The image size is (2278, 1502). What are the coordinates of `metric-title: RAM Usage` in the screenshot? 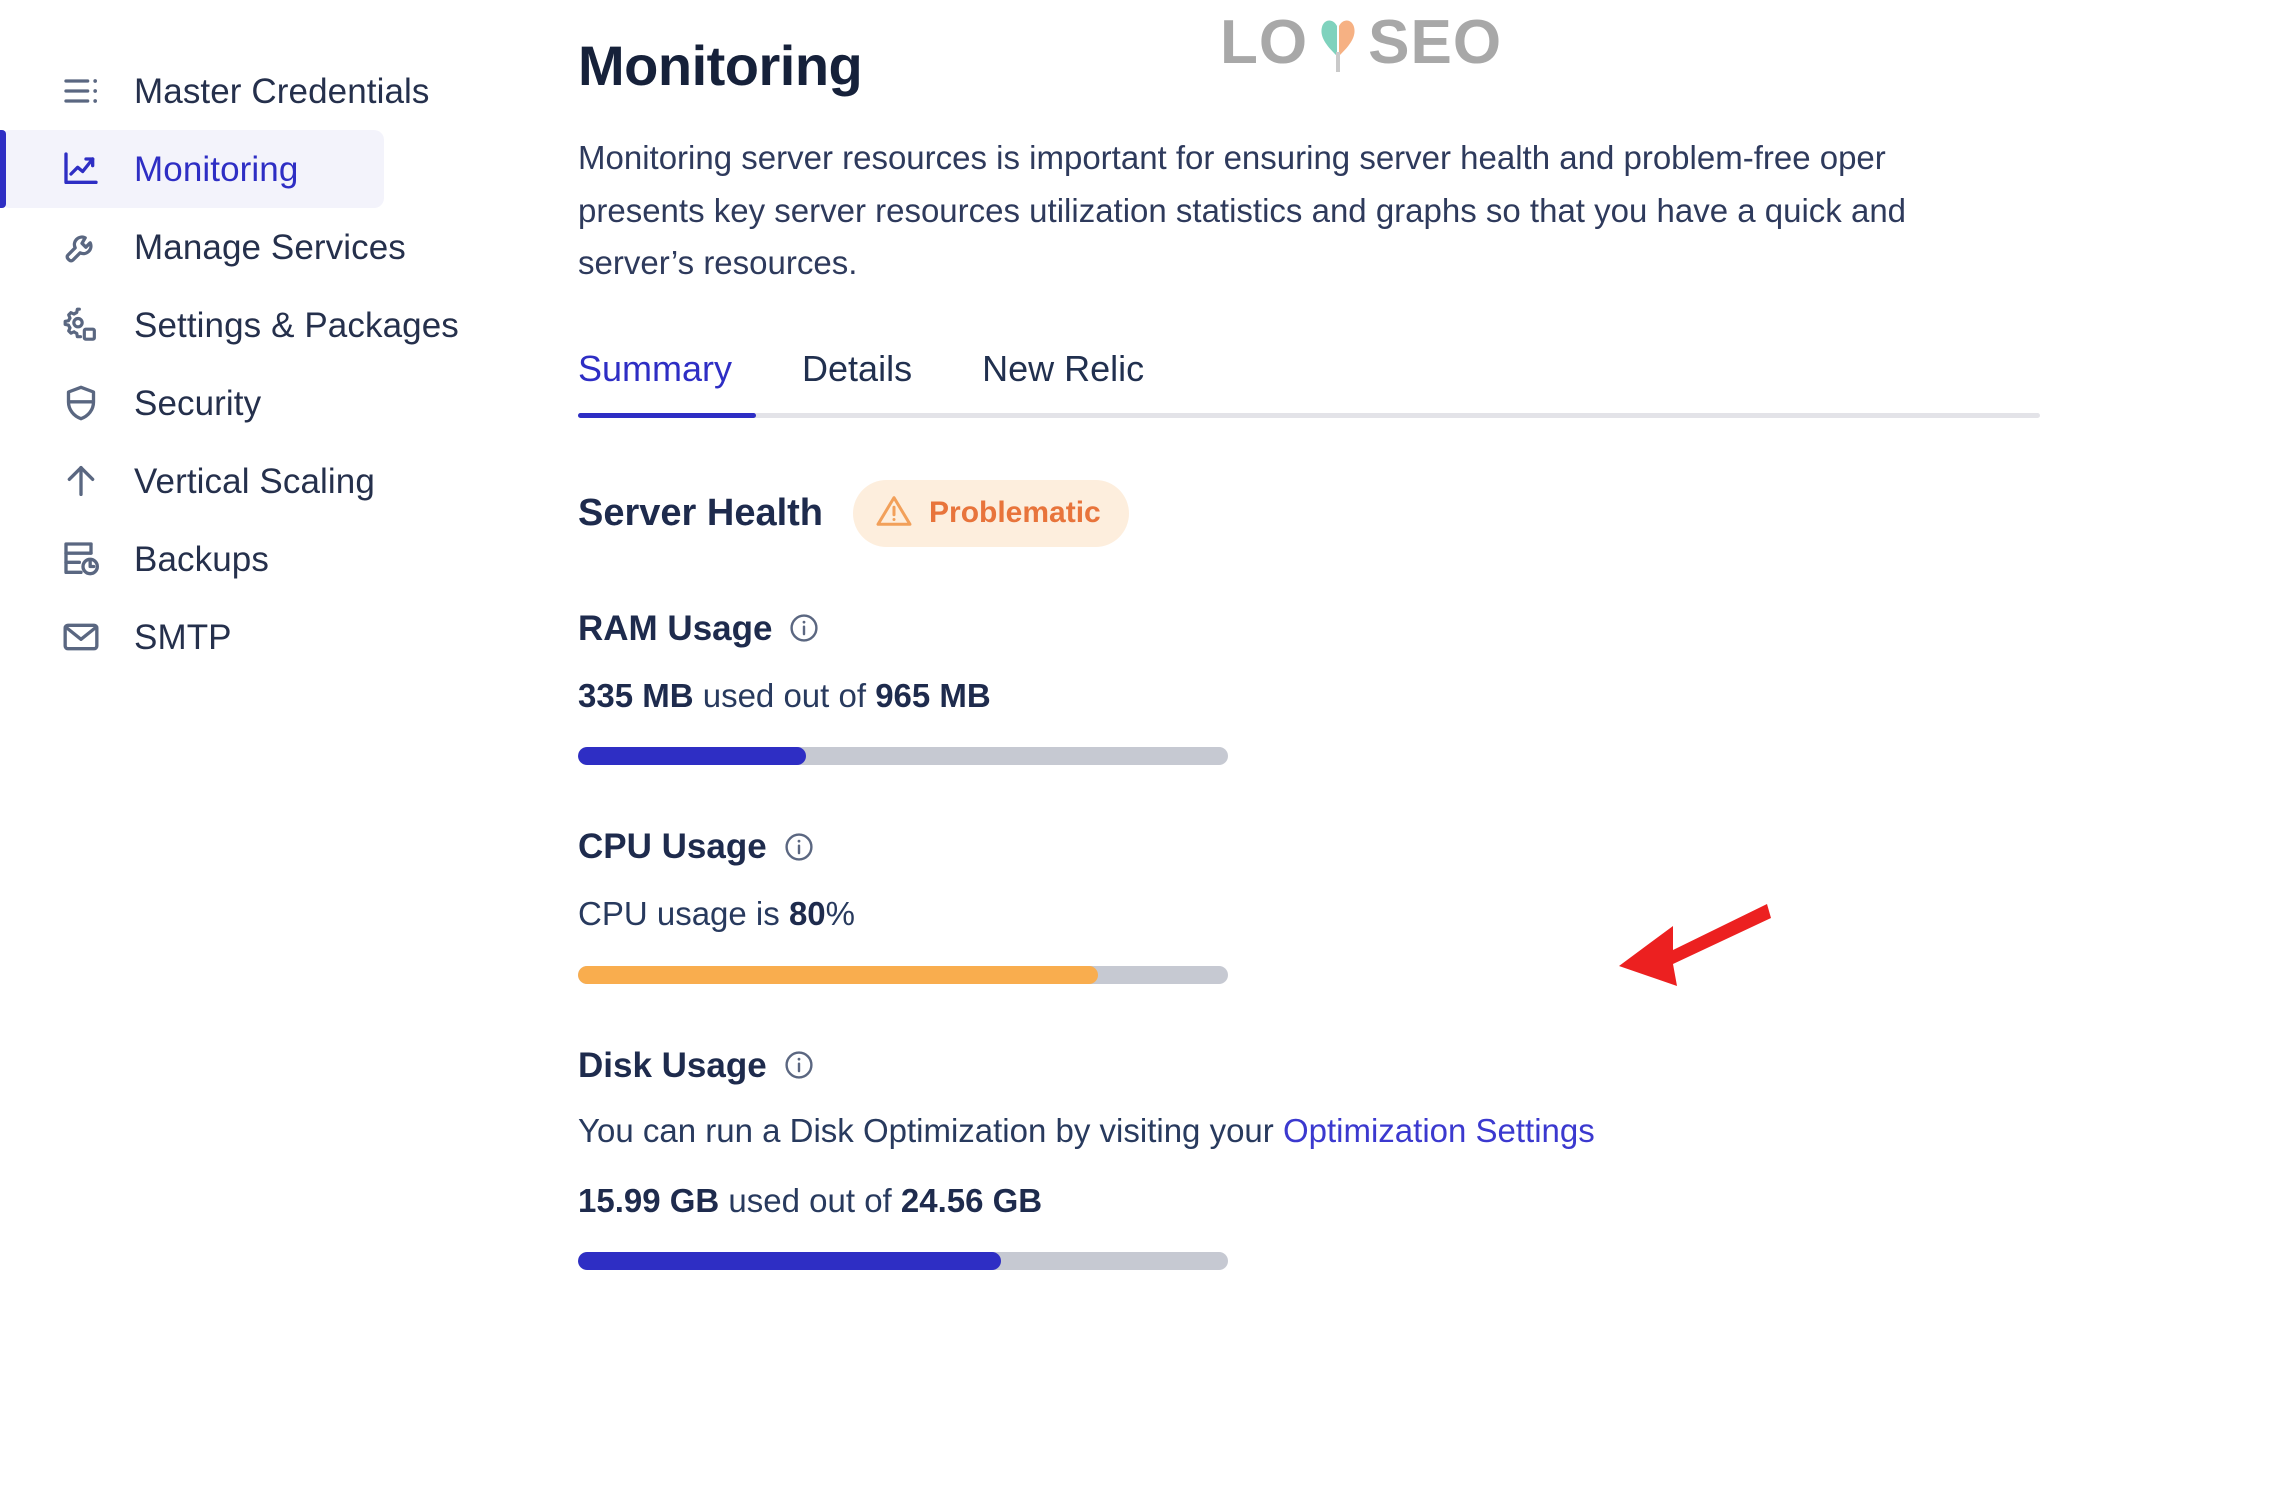 It's located at (675, 628).